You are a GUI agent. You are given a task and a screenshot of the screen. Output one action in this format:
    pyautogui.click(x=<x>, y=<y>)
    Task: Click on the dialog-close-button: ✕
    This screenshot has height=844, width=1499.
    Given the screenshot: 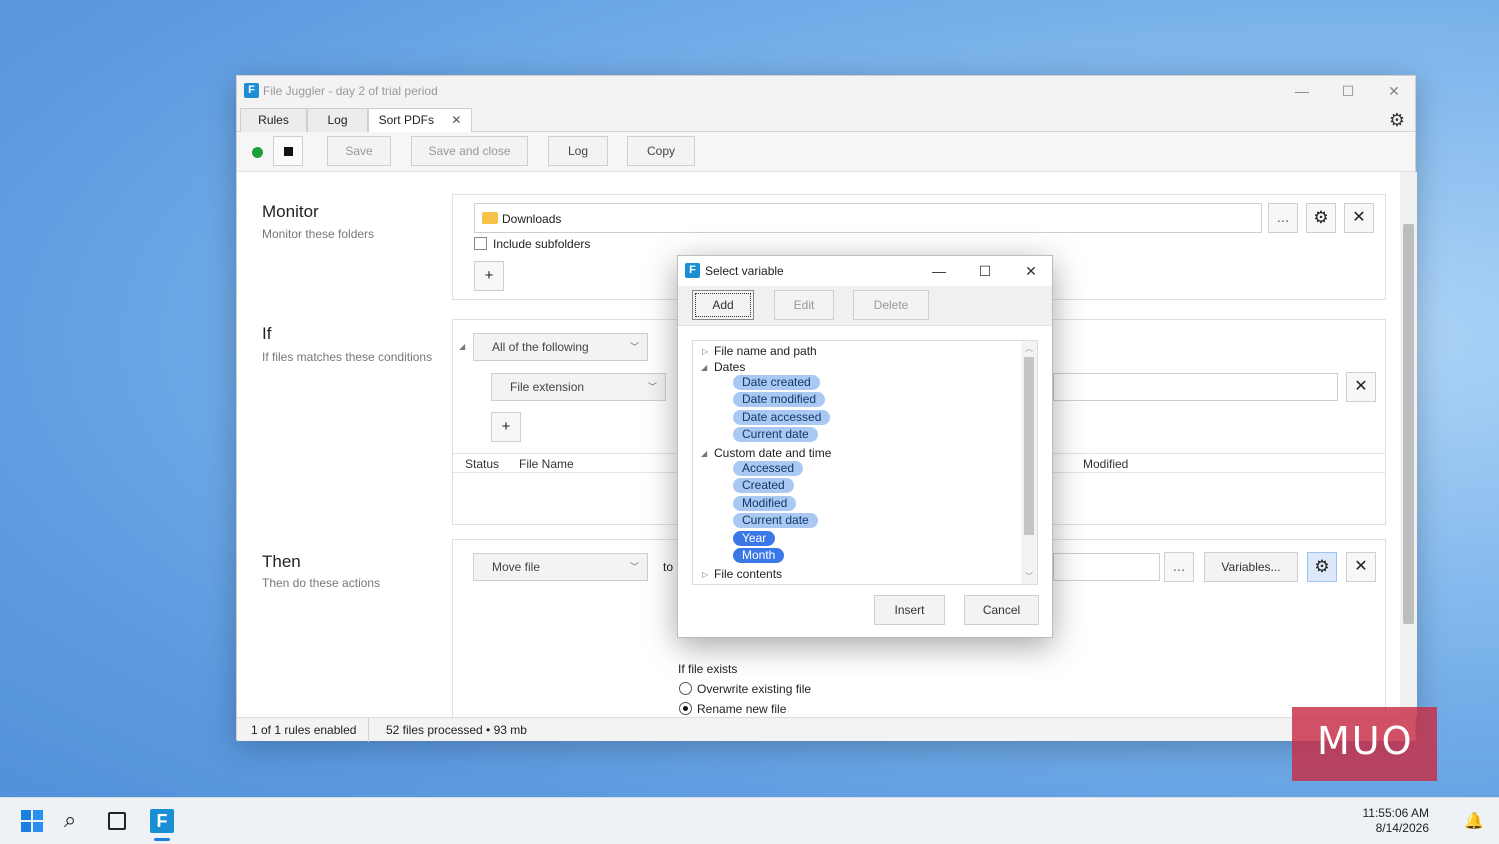 What is the action you would take?
    pyautogui.click(x=1031, y=271)
    